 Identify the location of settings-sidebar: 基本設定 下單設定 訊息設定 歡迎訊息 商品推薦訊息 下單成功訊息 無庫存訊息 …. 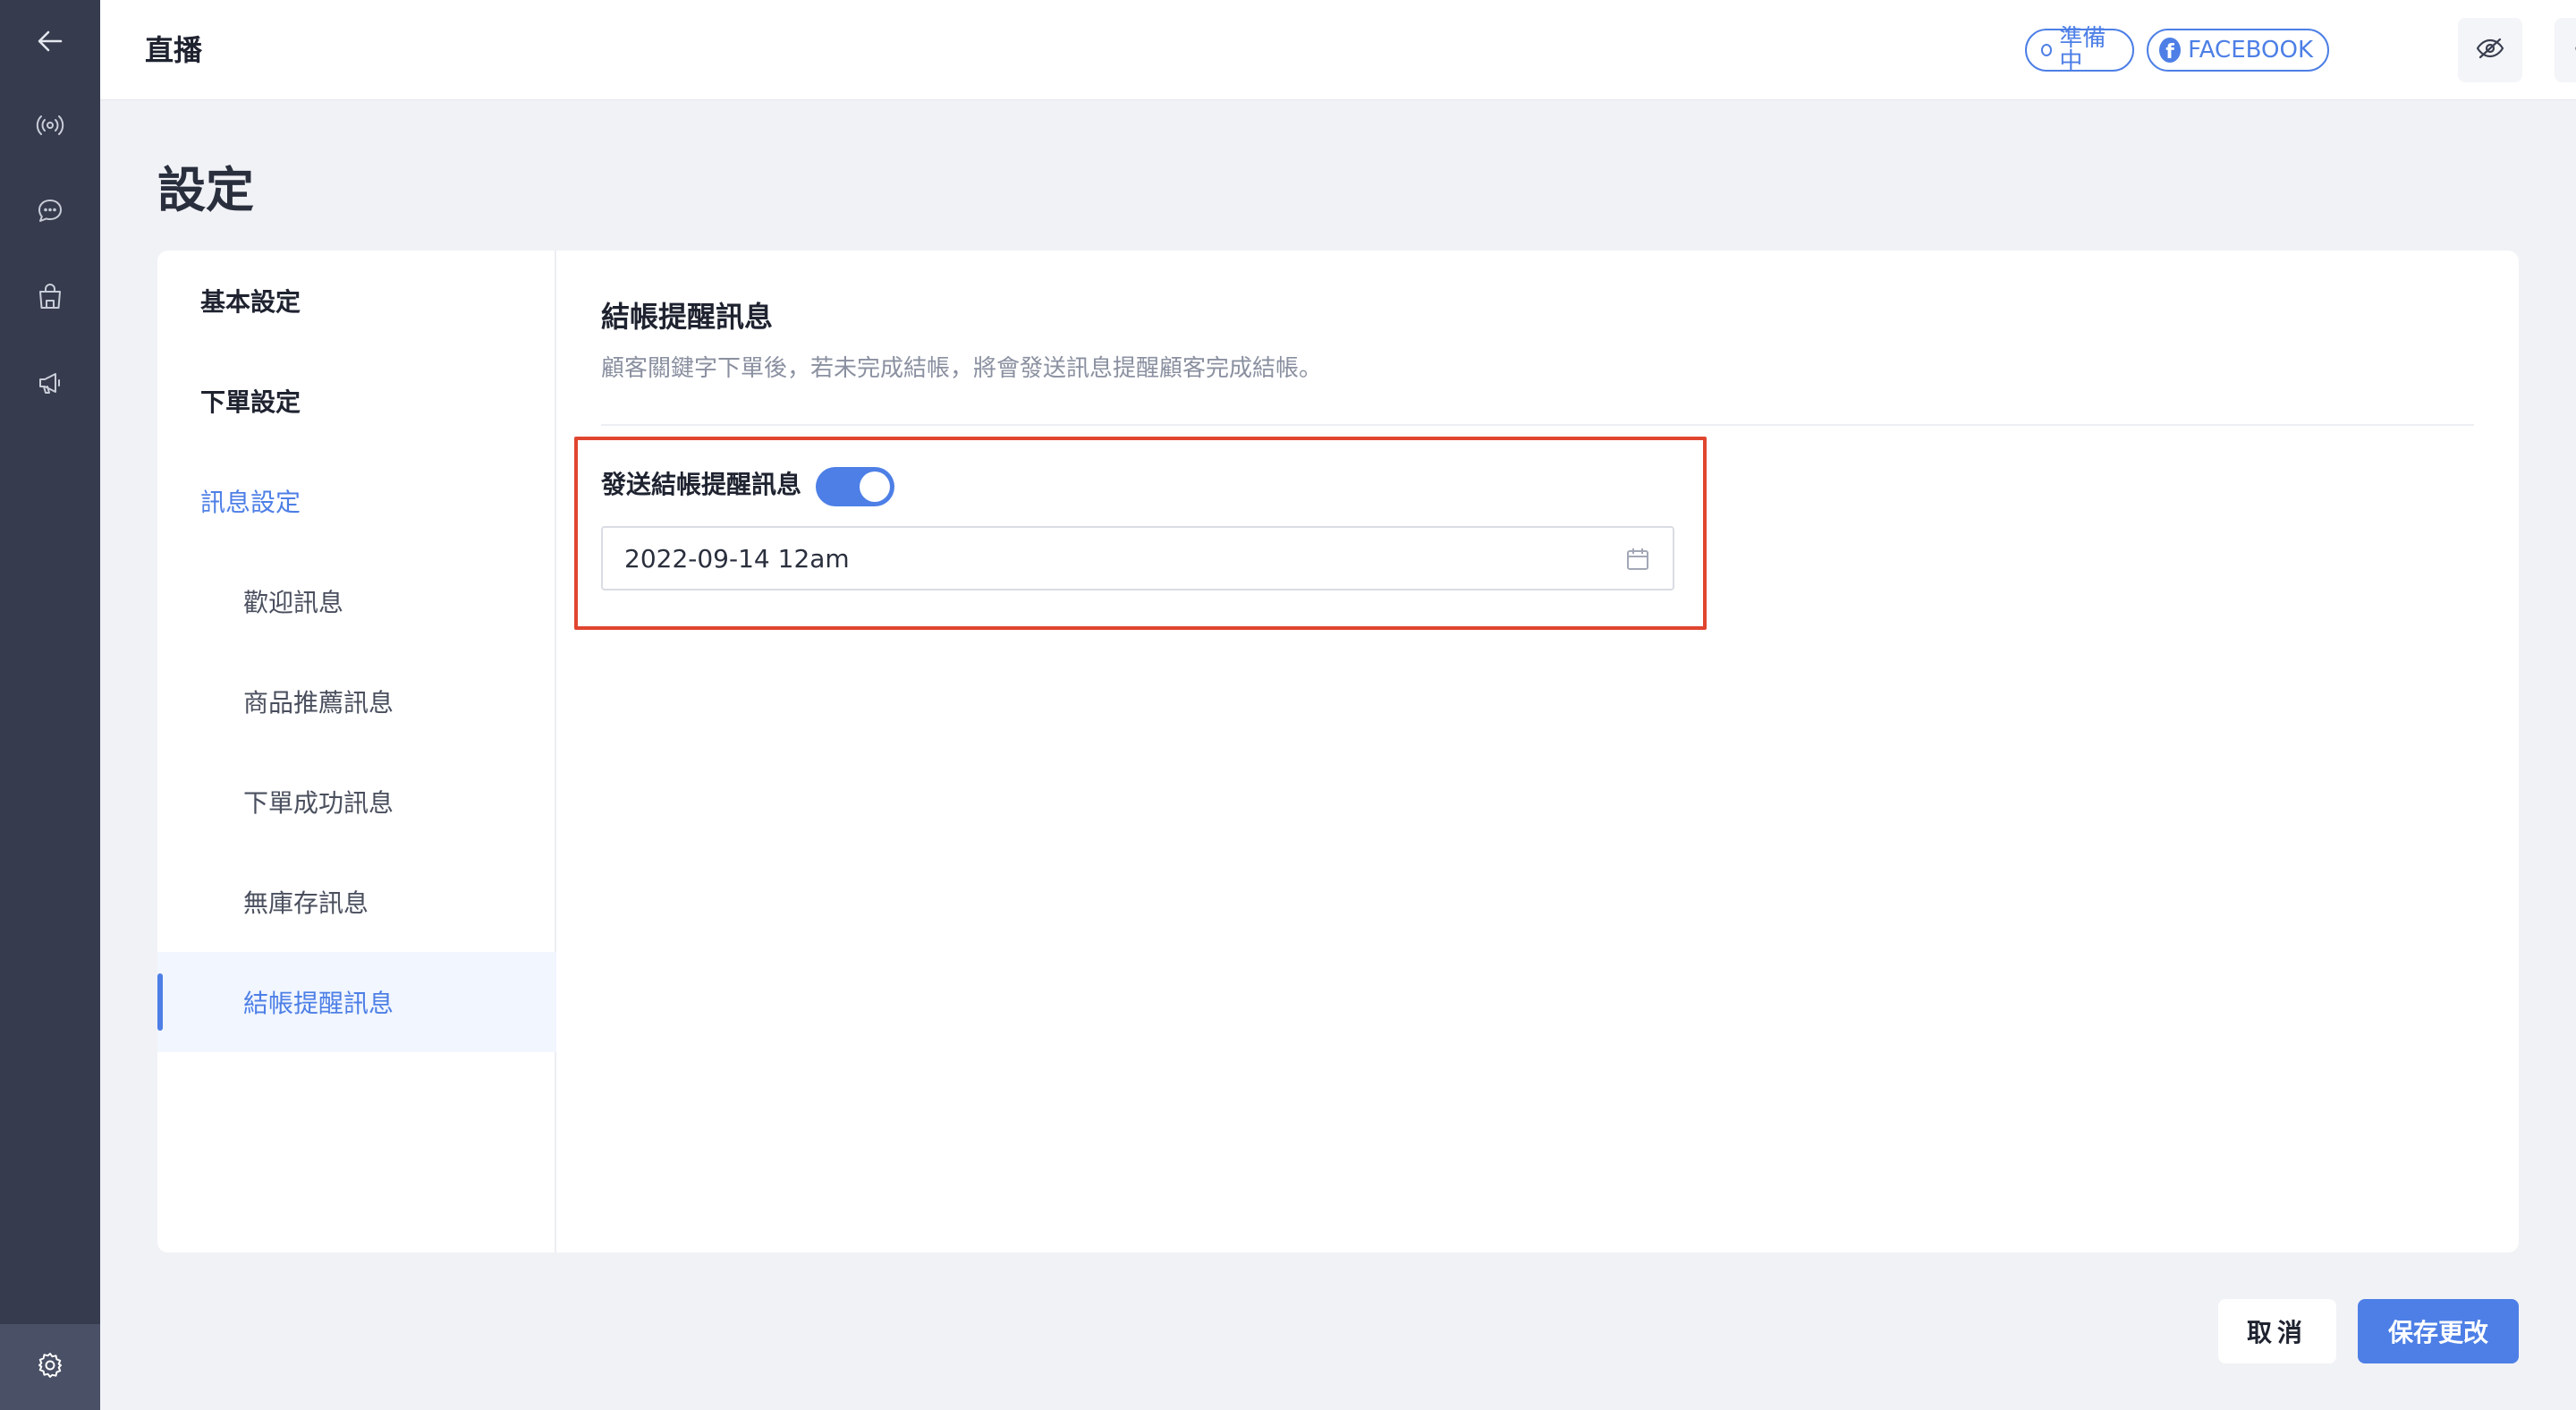
(356, 752).